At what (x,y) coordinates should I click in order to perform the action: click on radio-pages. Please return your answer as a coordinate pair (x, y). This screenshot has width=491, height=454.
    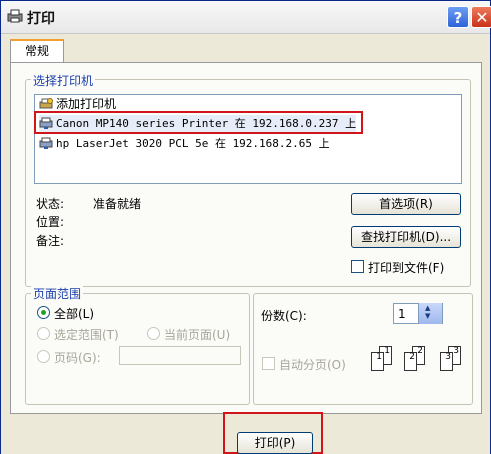
    Looking at the image, I should click on (43, 356).